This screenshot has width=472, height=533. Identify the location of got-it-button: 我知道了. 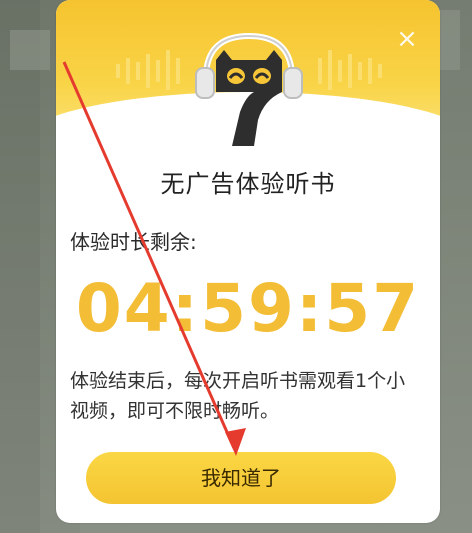
(241, 478).